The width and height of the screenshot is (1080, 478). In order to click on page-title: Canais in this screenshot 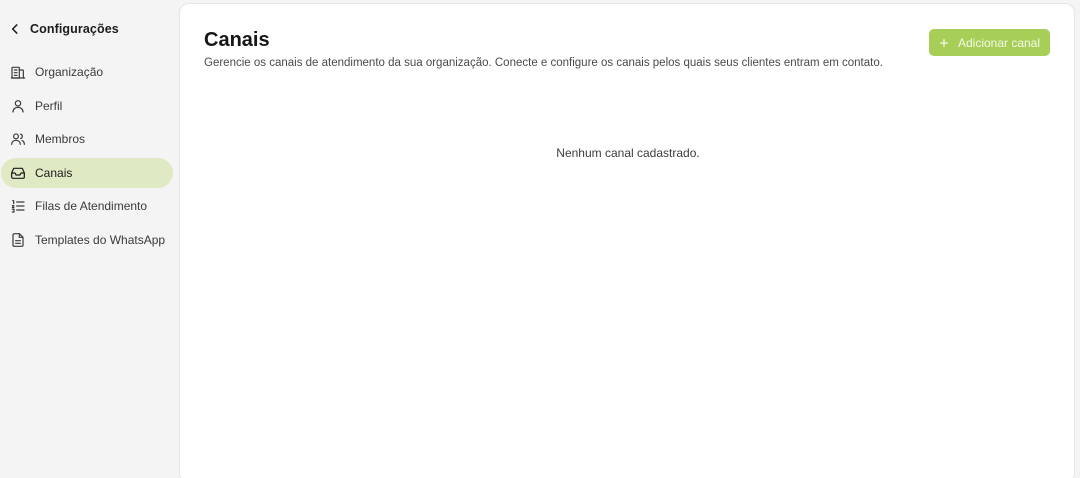, I will do `click(237, 40)`.